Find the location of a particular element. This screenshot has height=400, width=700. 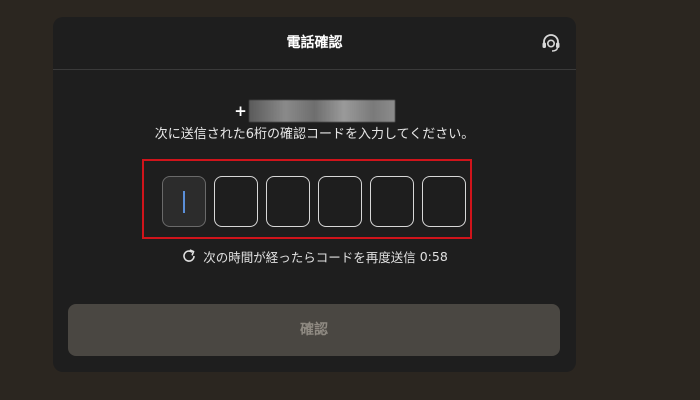

resend-countdown: 0:58 is located at coordinates (433, 256).